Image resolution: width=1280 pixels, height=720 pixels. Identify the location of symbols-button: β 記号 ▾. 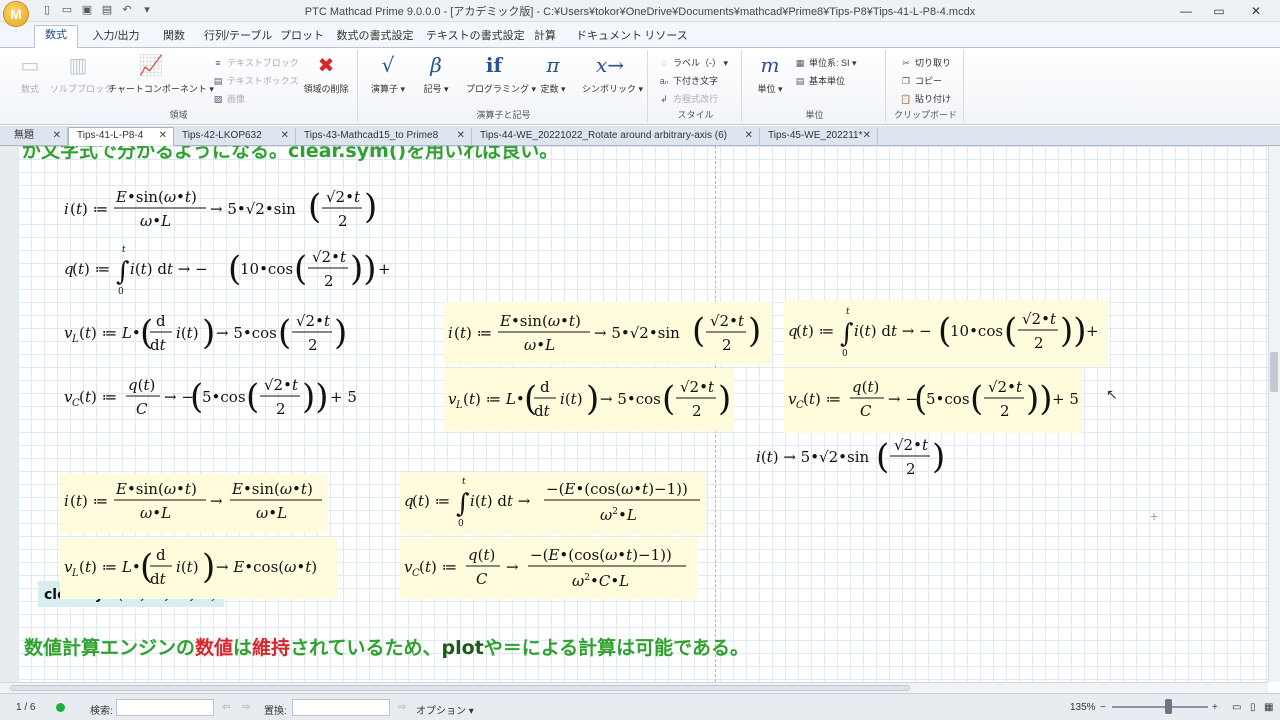
(436, 73).